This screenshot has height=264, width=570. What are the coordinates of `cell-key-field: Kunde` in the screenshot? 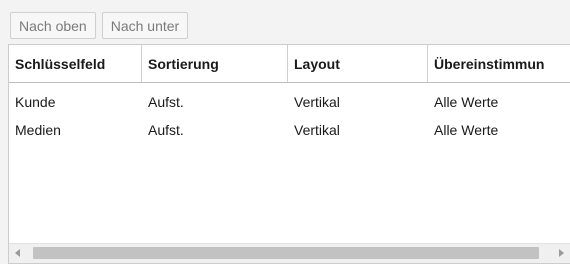 It's located at (35, 102).